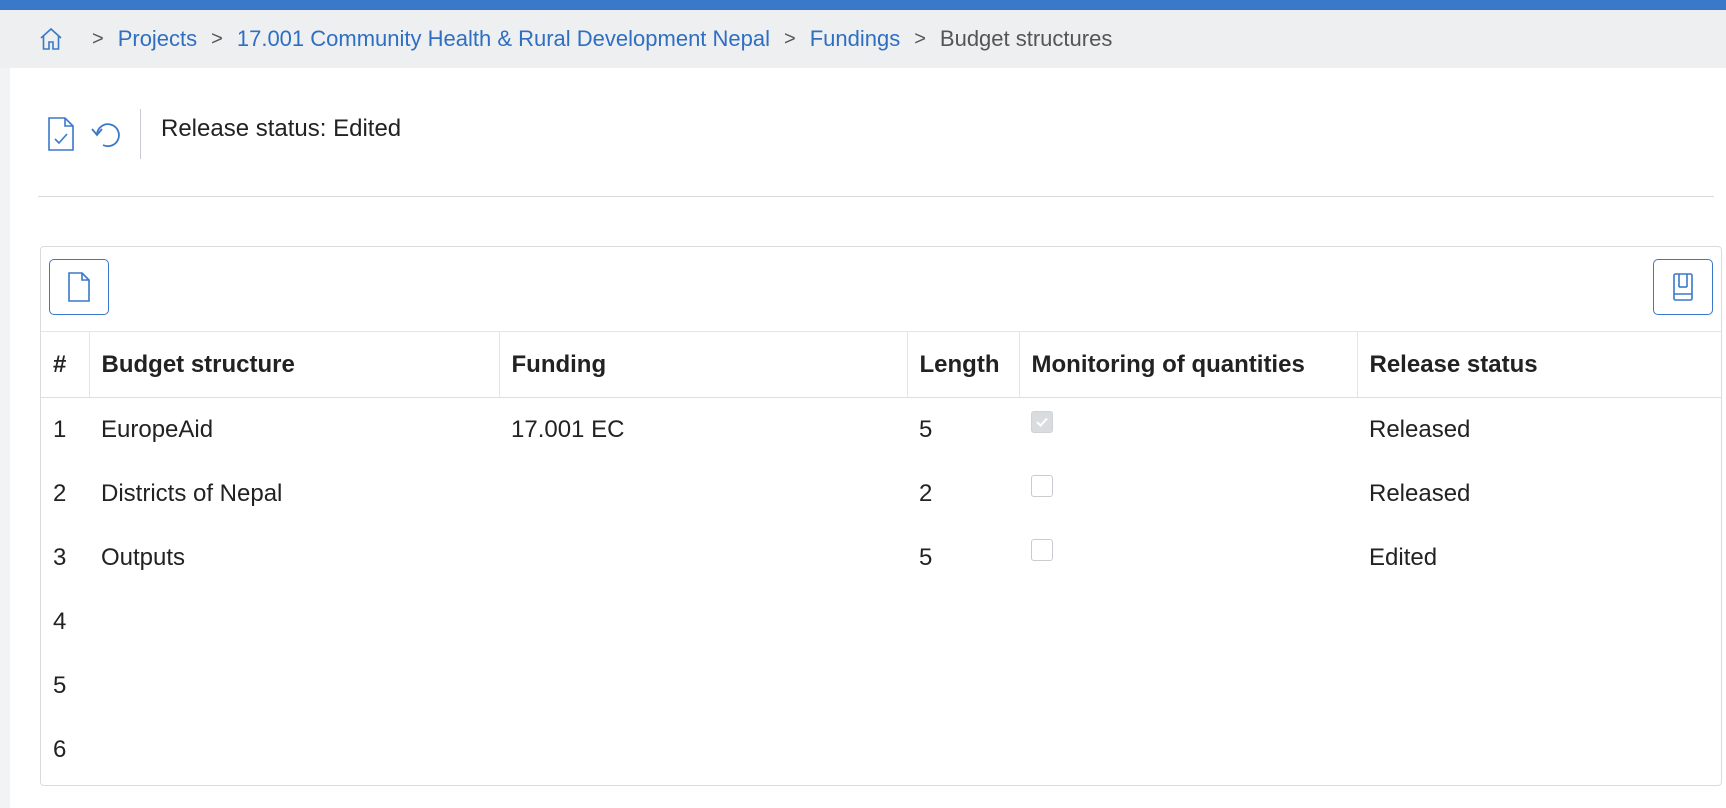  What do you see at coordinates (1539, 364) in the screenshot?
I see `column-header-release-status: Release status` at bounding box center [1539, 364].